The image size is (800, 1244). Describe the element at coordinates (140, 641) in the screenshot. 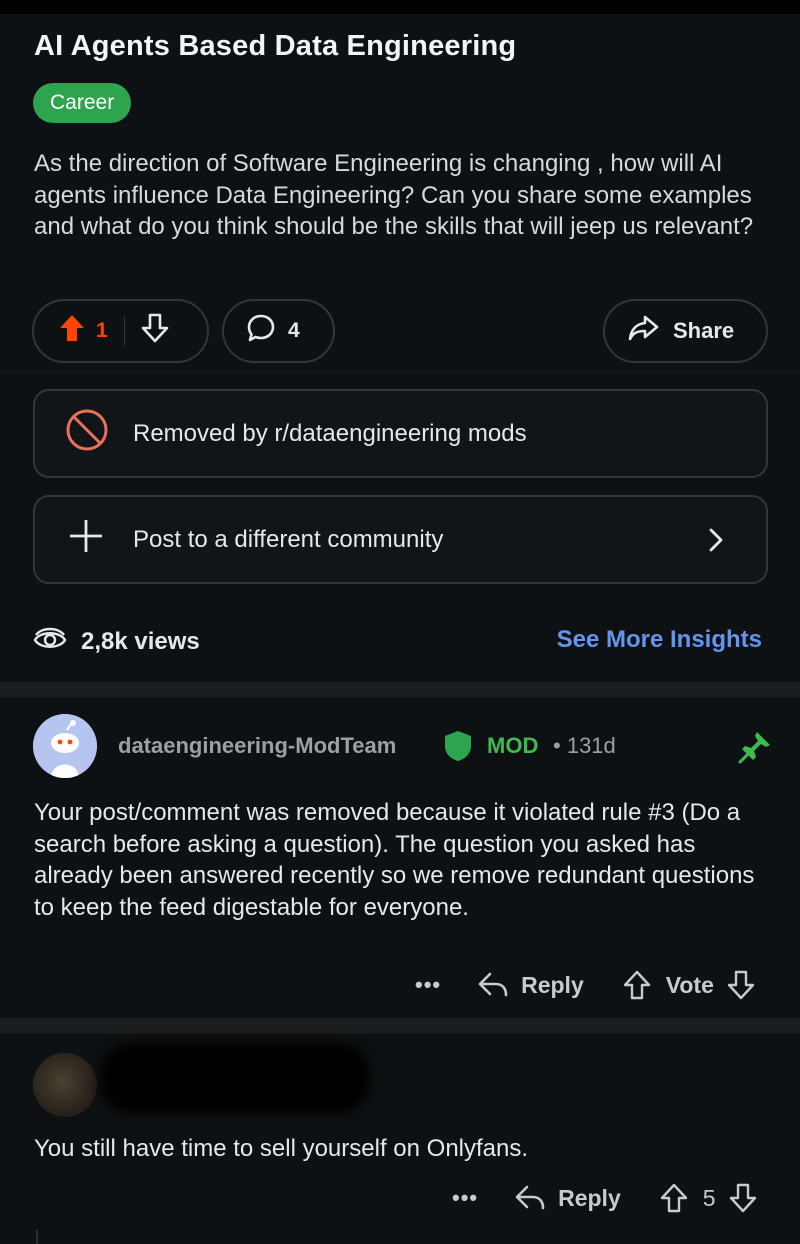

I see `views-count: 2,8k views` at that location.